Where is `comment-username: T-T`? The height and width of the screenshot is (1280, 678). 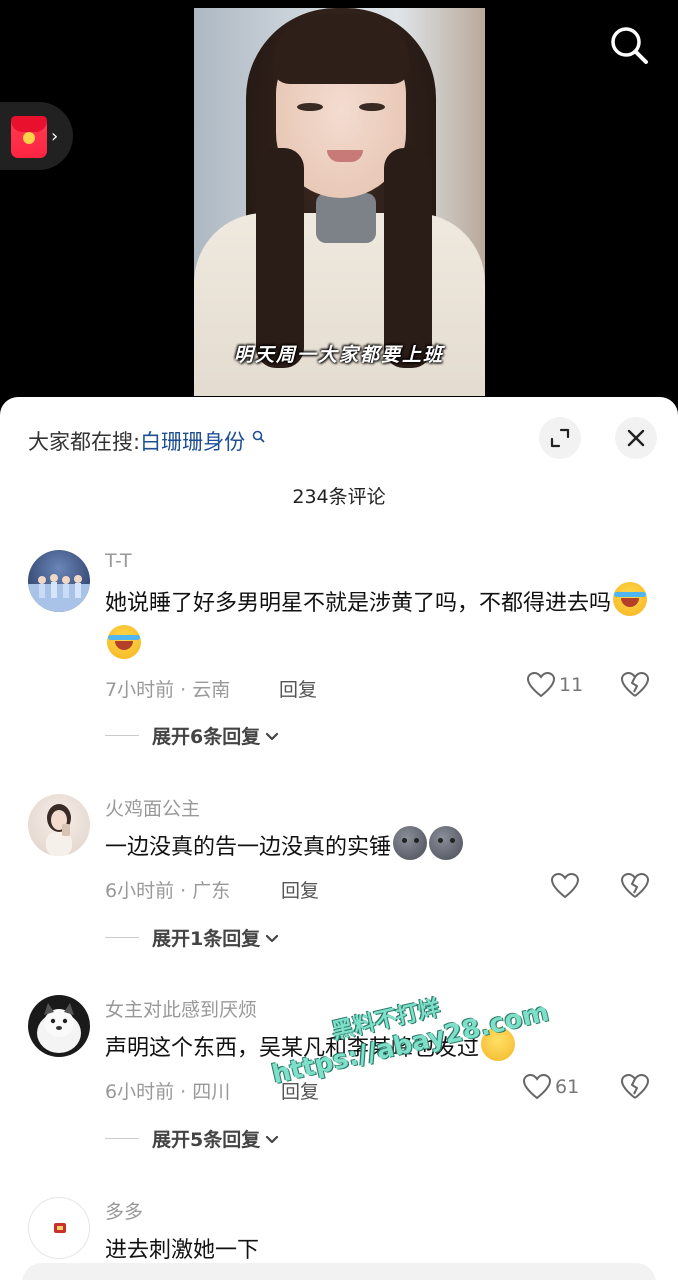 comment-username: T-T is located at coordinates (118, 561).